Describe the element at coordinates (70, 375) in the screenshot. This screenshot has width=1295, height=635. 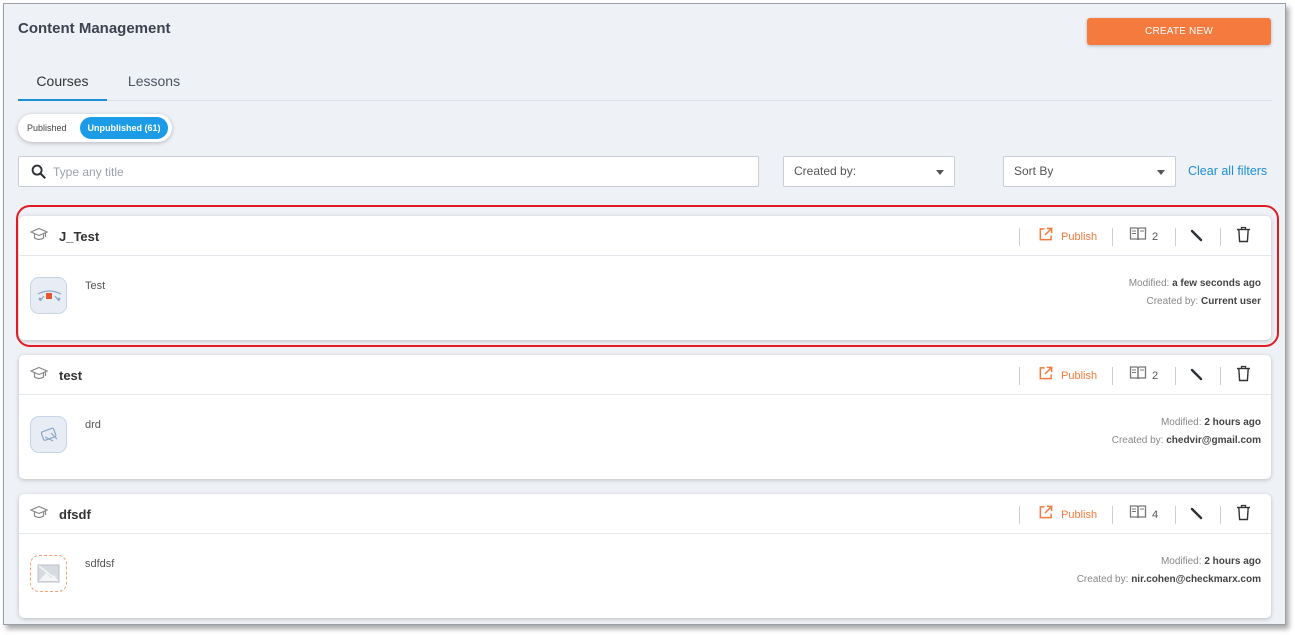
I see `course-title: test` at that location.